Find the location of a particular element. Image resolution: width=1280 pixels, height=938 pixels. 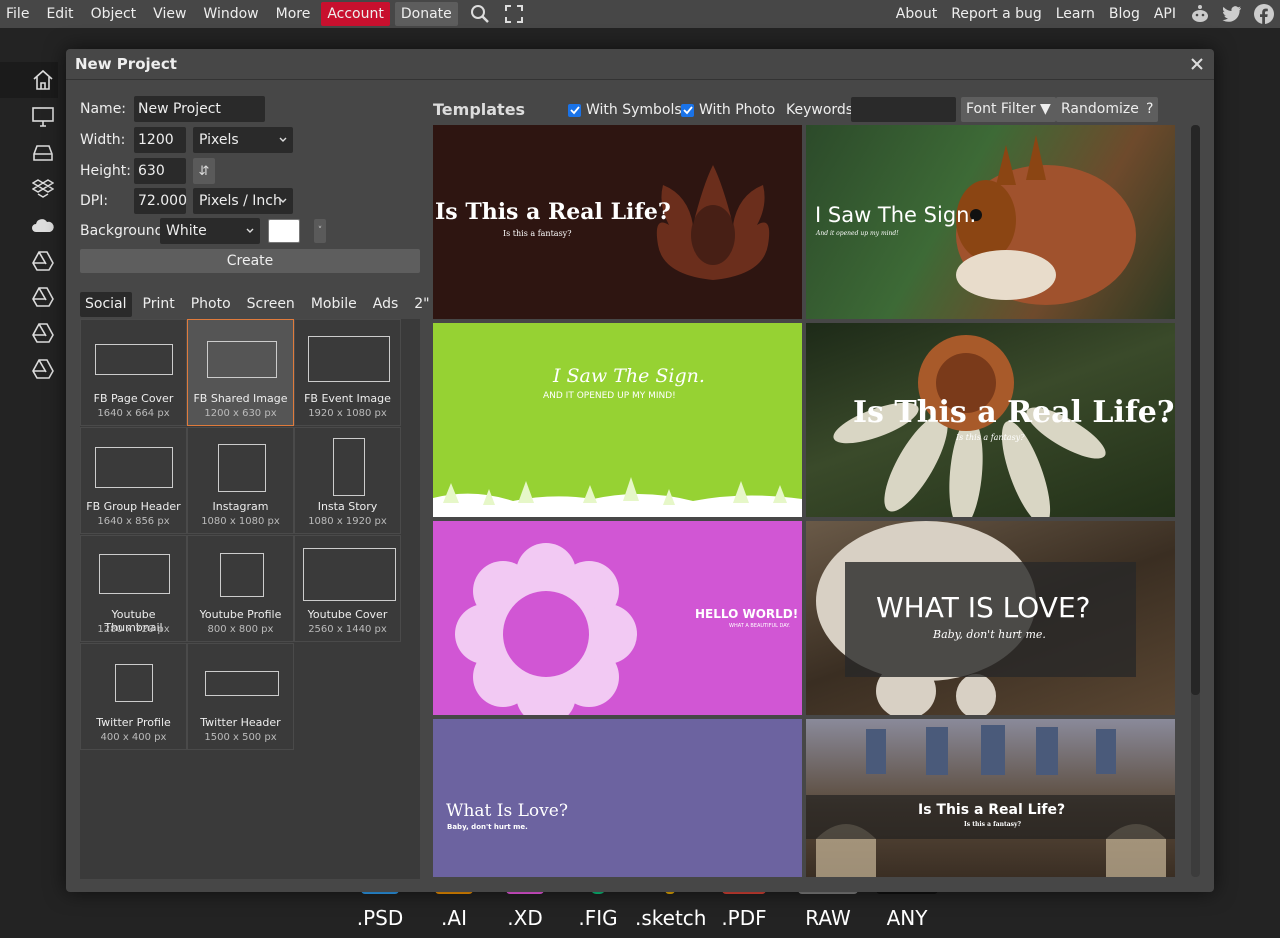

tab-social: Social is located at coordinates (106, 304).